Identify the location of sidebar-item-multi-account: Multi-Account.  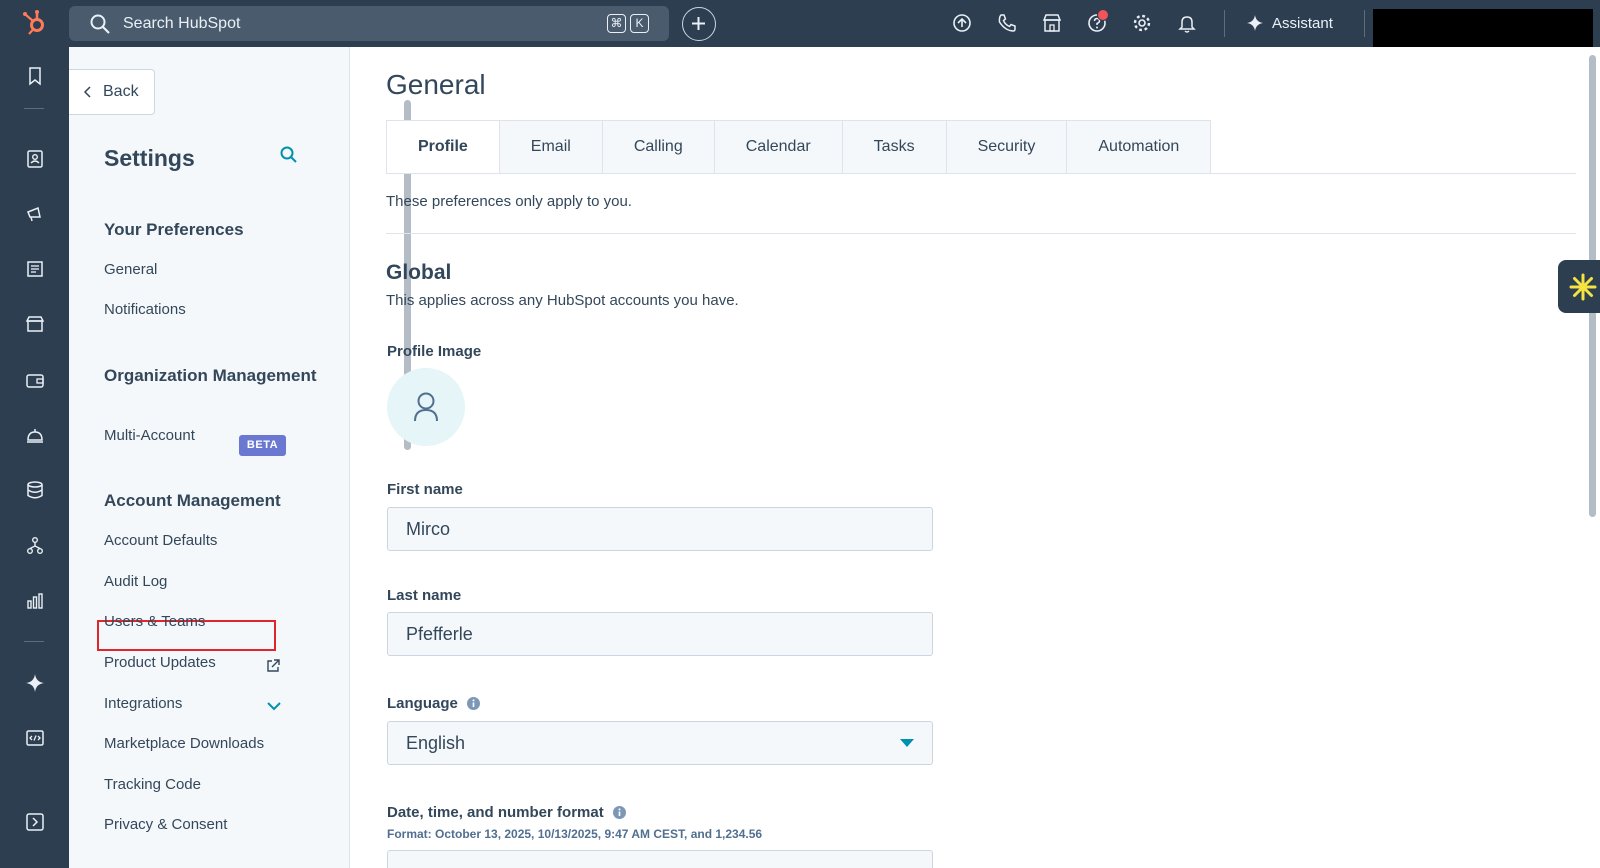
(149, 435).